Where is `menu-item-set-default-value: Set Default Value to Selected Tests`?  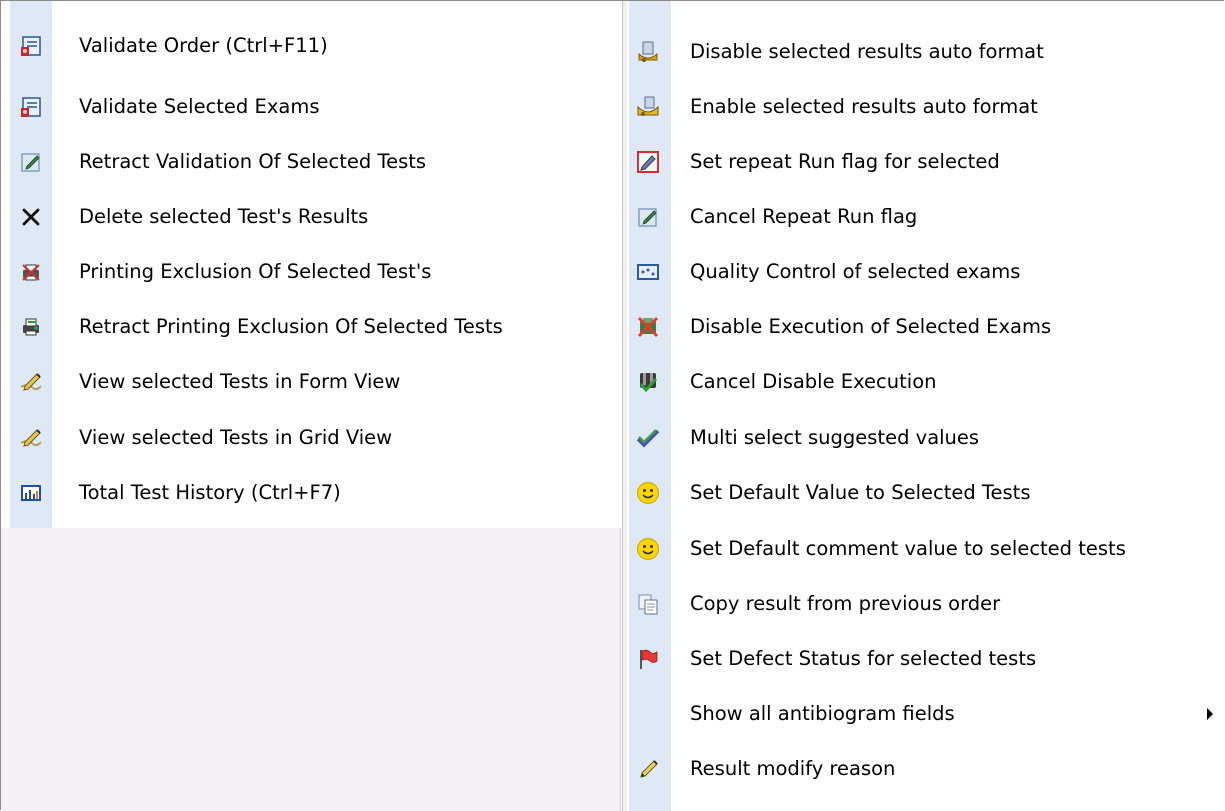
menu-item-set-default-value: Set Default Value to Selected Tests is located at coordinates (927, 493).